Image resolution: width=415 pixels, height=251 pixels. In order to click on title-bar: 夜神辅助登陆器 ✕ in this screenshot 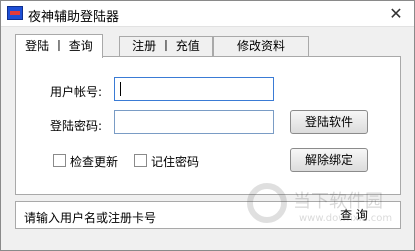, I will do `click(207, 14)`.